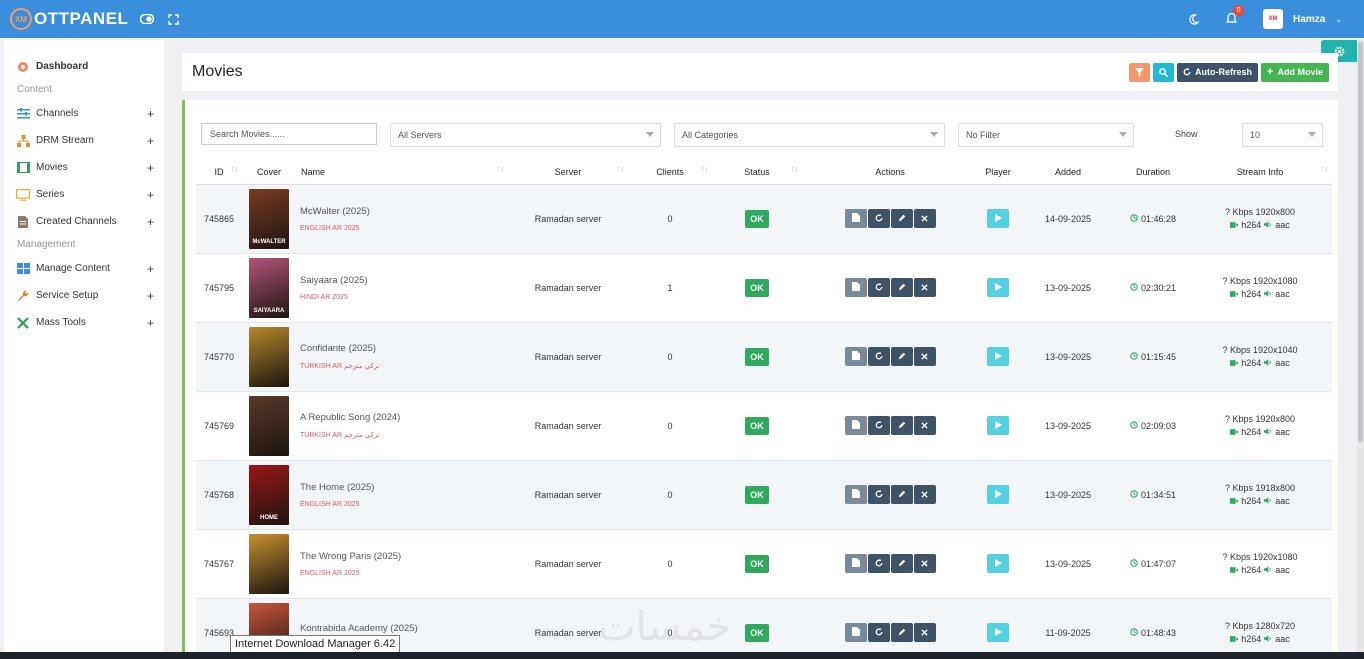  What do you see at coordinates (809, 135) in the screenshot?
I see `category-select: All Categories` at bounding box center [809, 135].